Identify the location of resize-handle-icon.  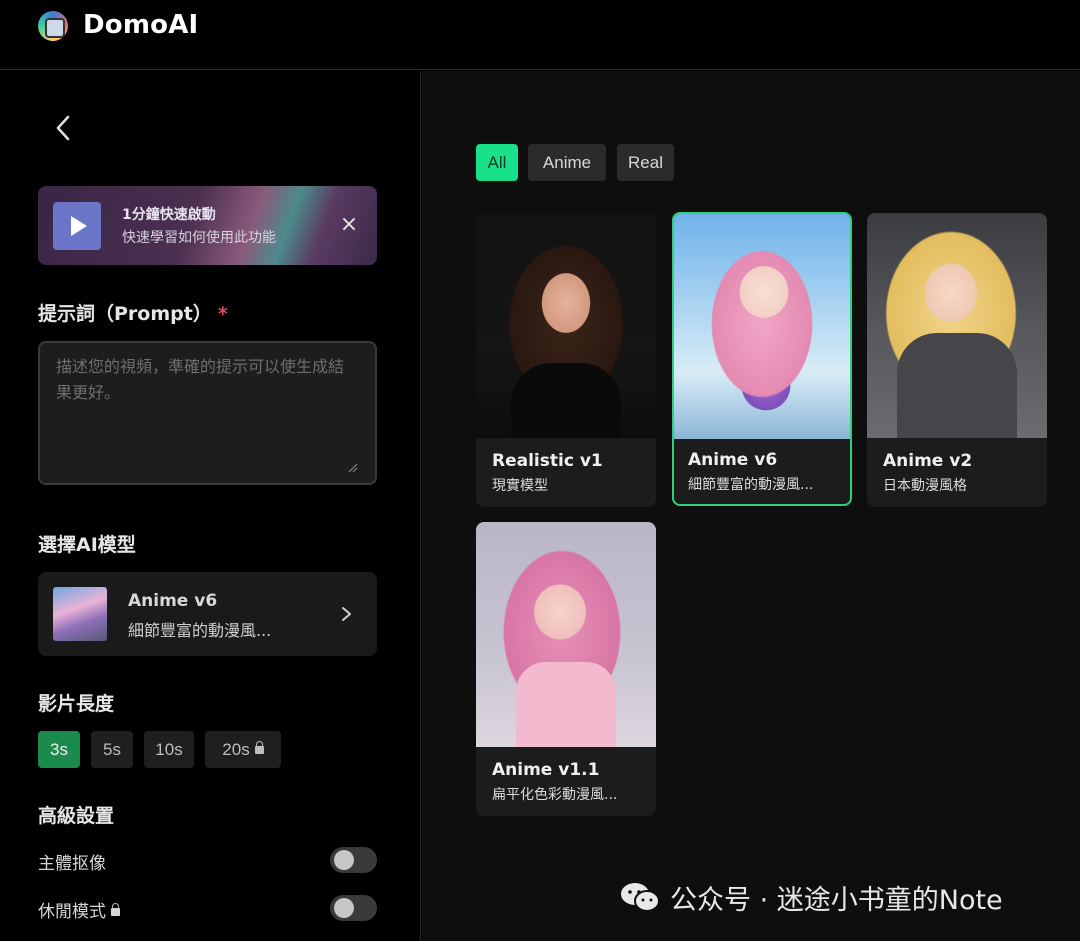
(352, 467).